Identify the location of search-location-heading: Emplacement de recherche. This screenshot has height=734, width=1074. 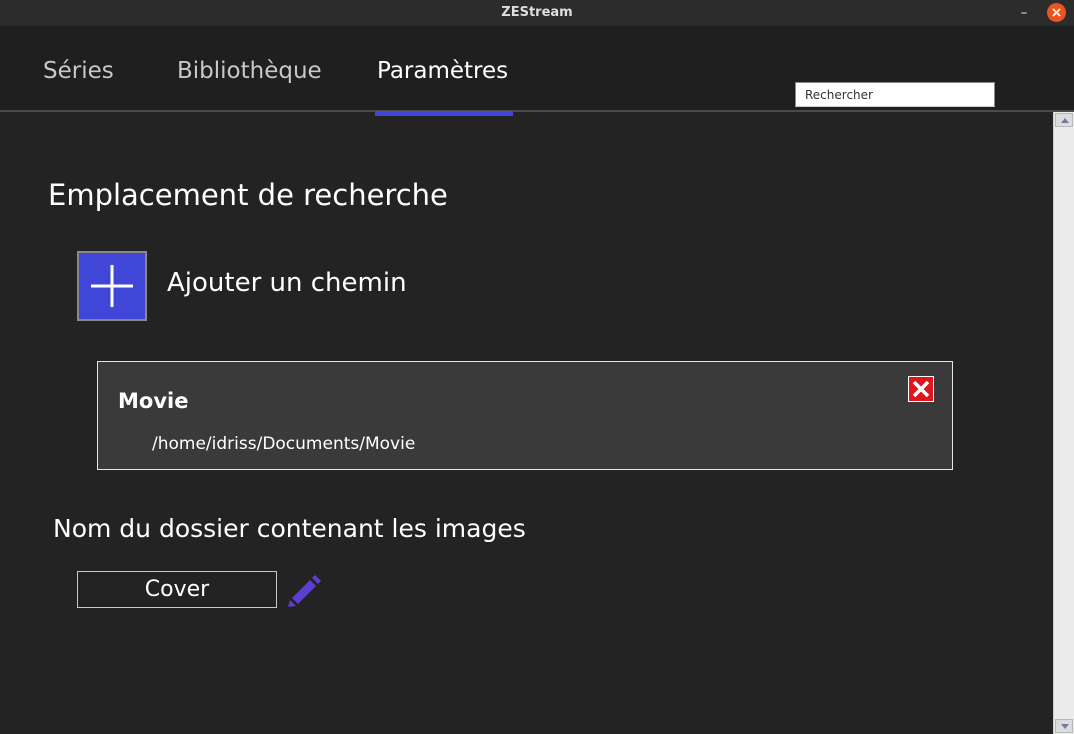
(248, 195).